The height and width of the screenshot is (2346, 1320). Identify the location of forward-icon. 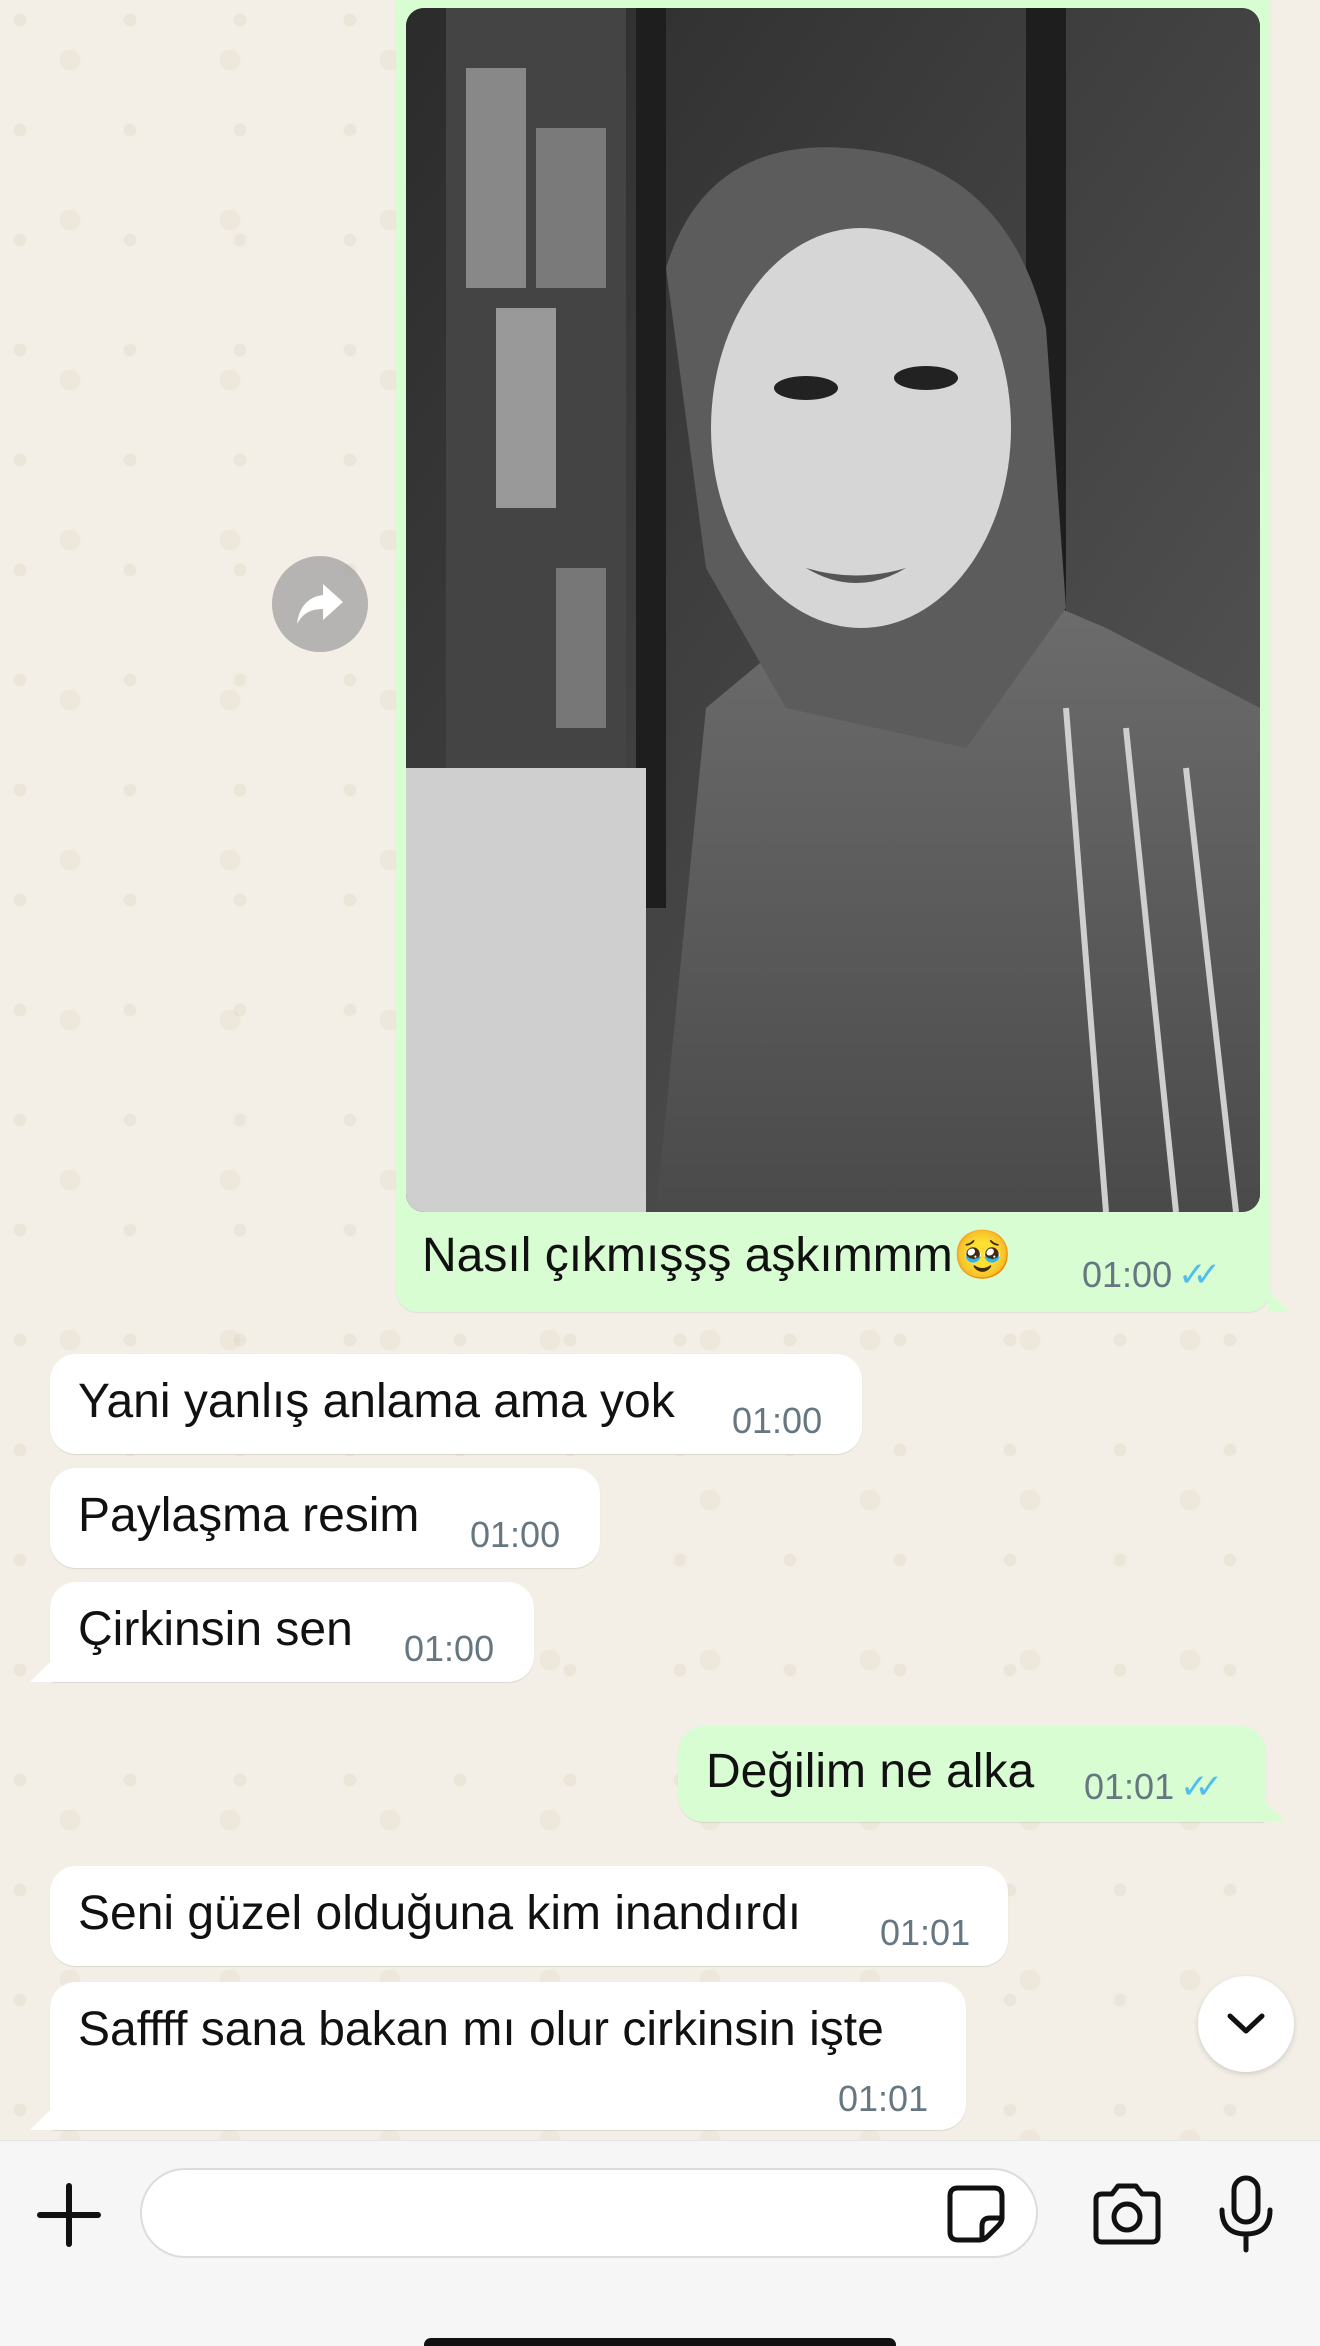
(320, 604).